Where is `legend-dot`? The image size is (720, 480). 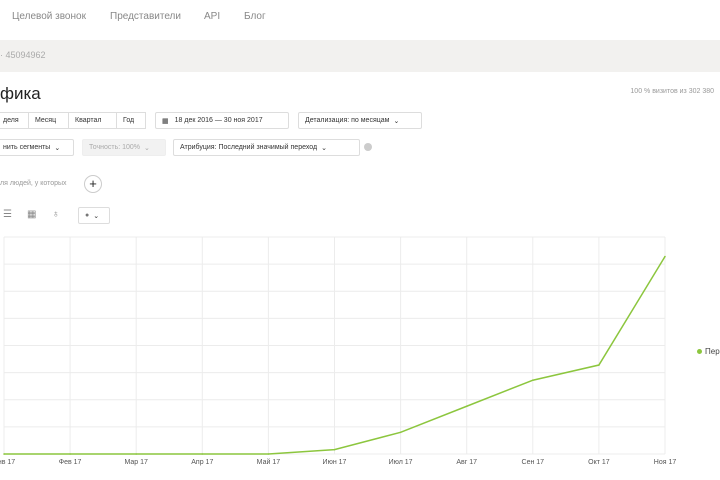 legend-dot is located at coordinates (699, 351).